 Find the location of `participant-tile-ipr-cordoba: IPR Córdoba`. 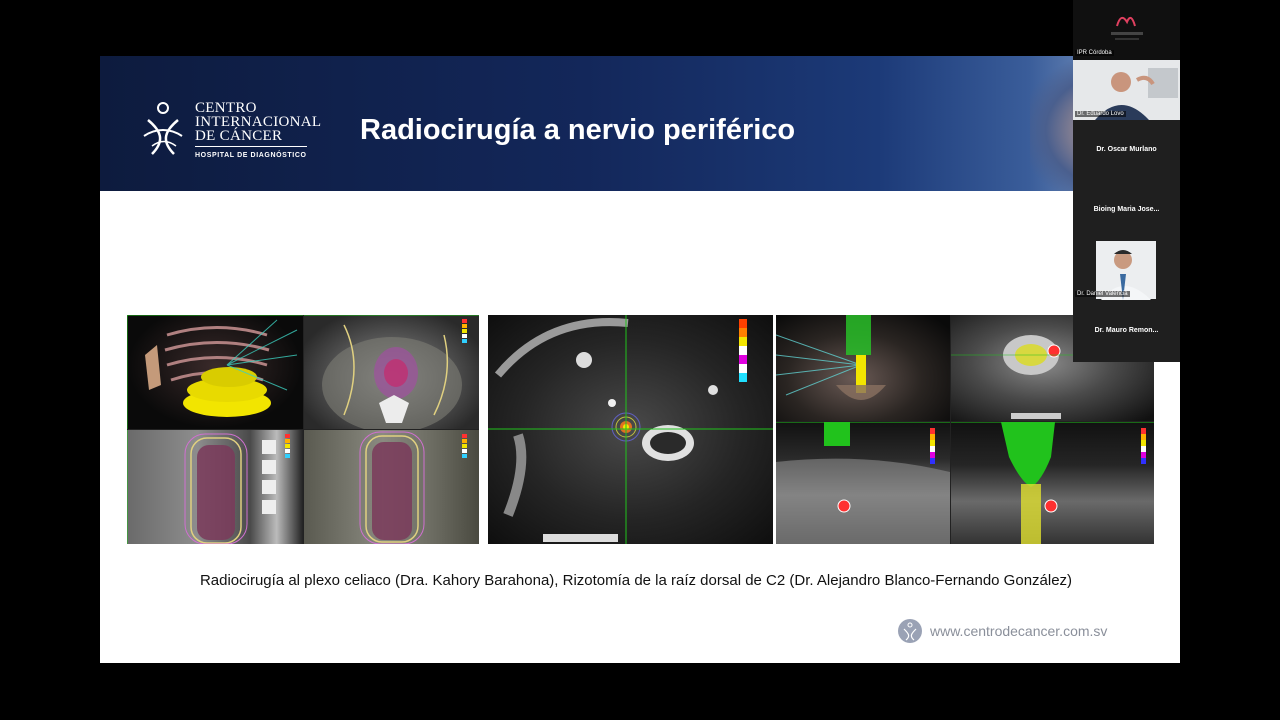

participant-tile-ipr-cordoba: IPR Córdoba is located at coordinates (1126, 30).